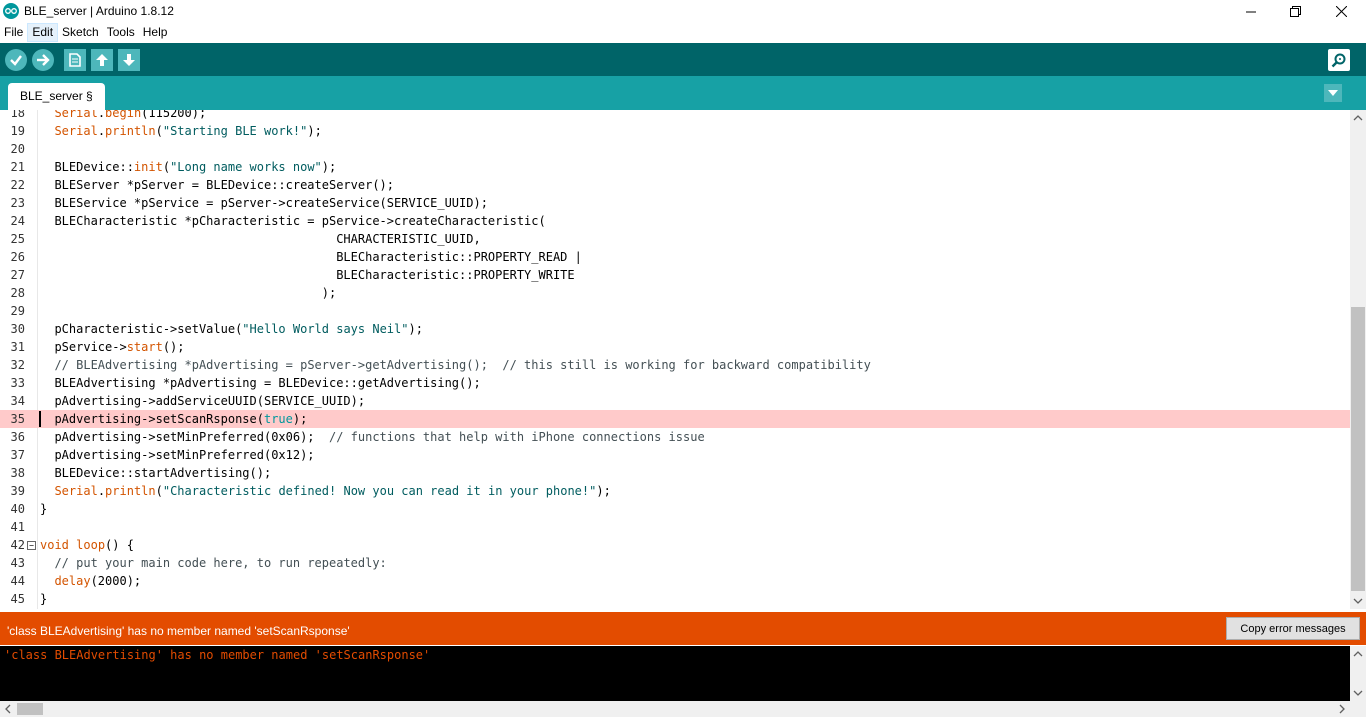 The width and height of the screenshot is (1366, 717). Describe the element at coordinates (1358, 673) in the screenshot. I see `console-vertical-scrollbar` at that location.